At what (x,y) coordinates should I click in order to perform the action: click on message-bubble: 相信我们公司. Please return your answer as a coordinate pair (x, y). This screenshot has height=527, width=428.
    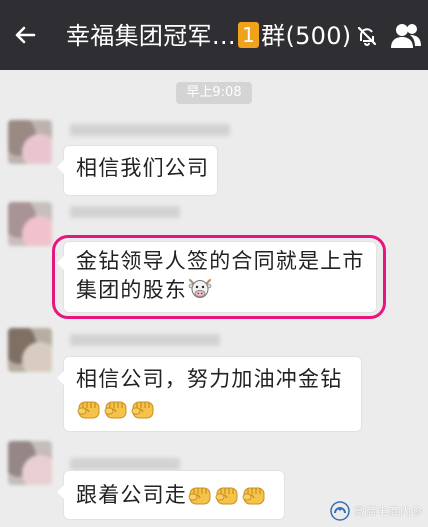
    Looking at the image, I should click on (137, 170).